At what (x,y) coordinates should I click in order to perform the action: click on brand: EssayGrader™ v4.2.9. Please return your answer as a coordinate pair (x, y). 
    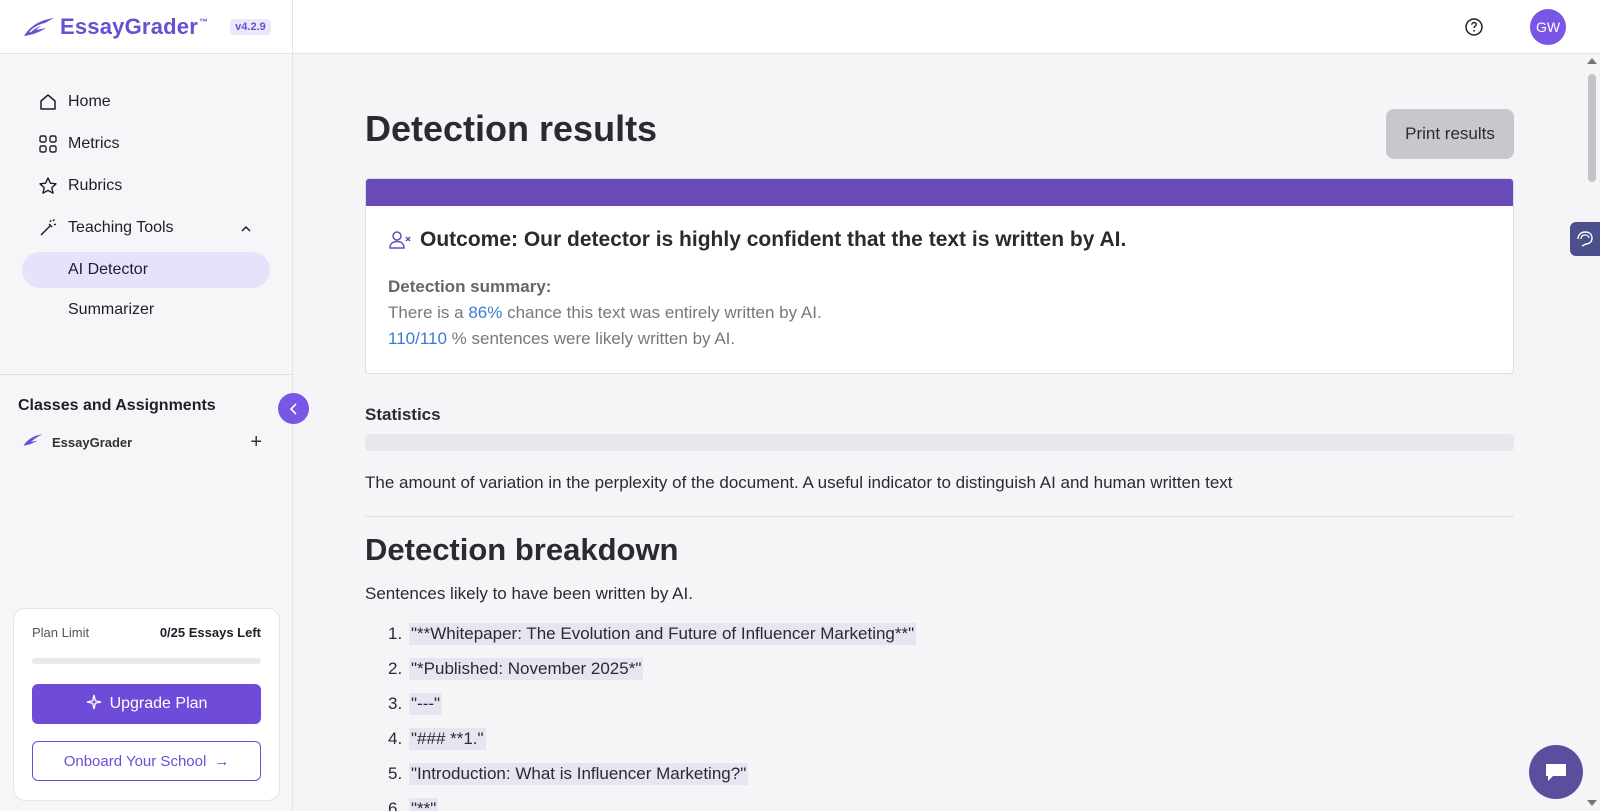
    Looking at the image, I should click on (146, 27).